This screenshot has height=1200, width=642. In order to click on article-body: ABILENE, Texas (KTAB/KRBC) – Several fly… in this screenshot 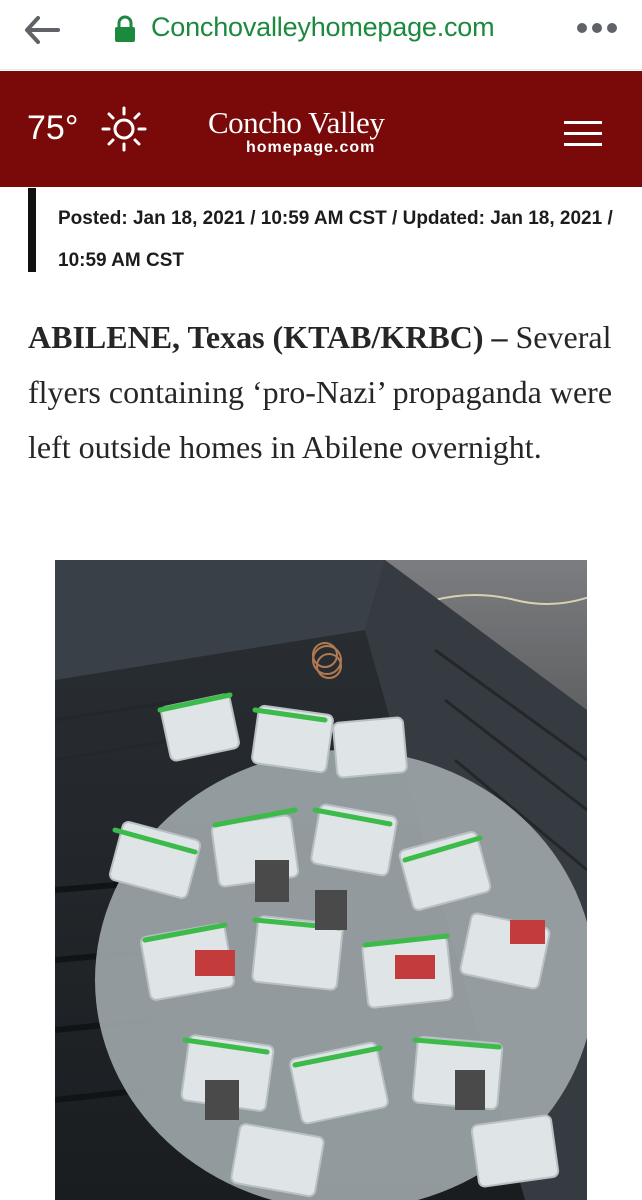, I will do `click(328, 392)`.